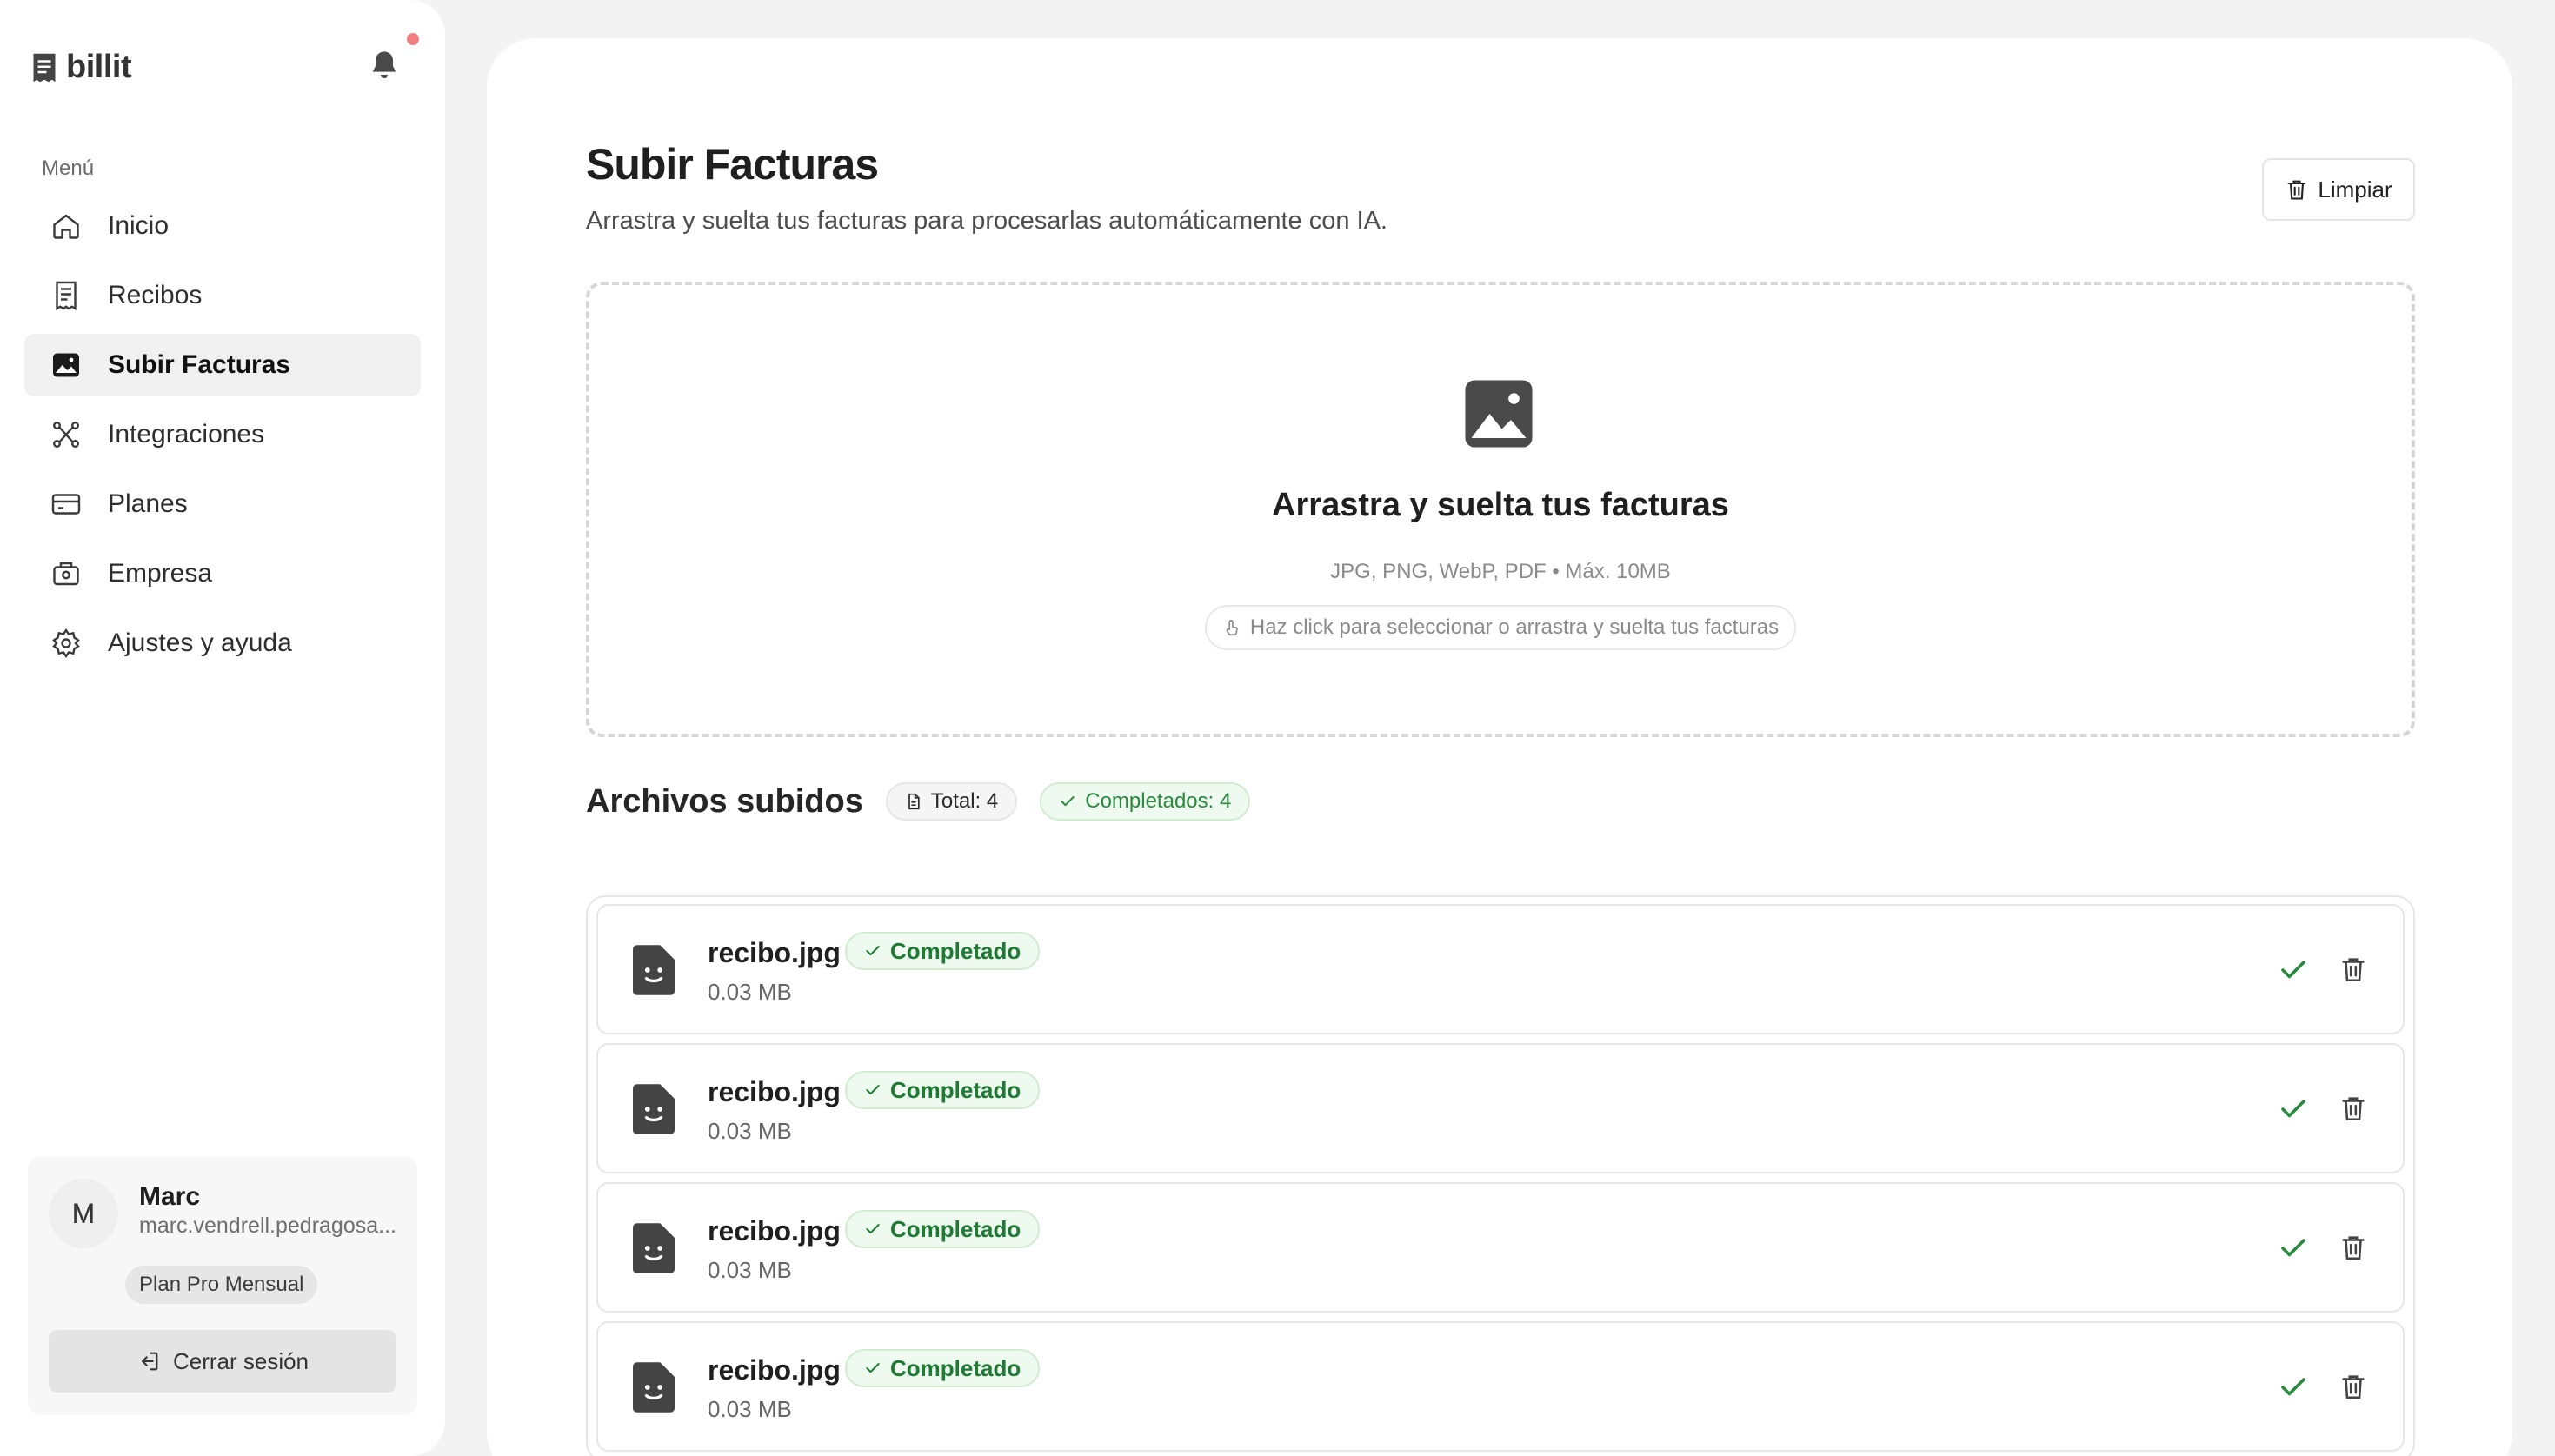 This screenshot has width=2555, height=1456. I want to click on sidebar-item-label: Inicio, so click(139, 225).